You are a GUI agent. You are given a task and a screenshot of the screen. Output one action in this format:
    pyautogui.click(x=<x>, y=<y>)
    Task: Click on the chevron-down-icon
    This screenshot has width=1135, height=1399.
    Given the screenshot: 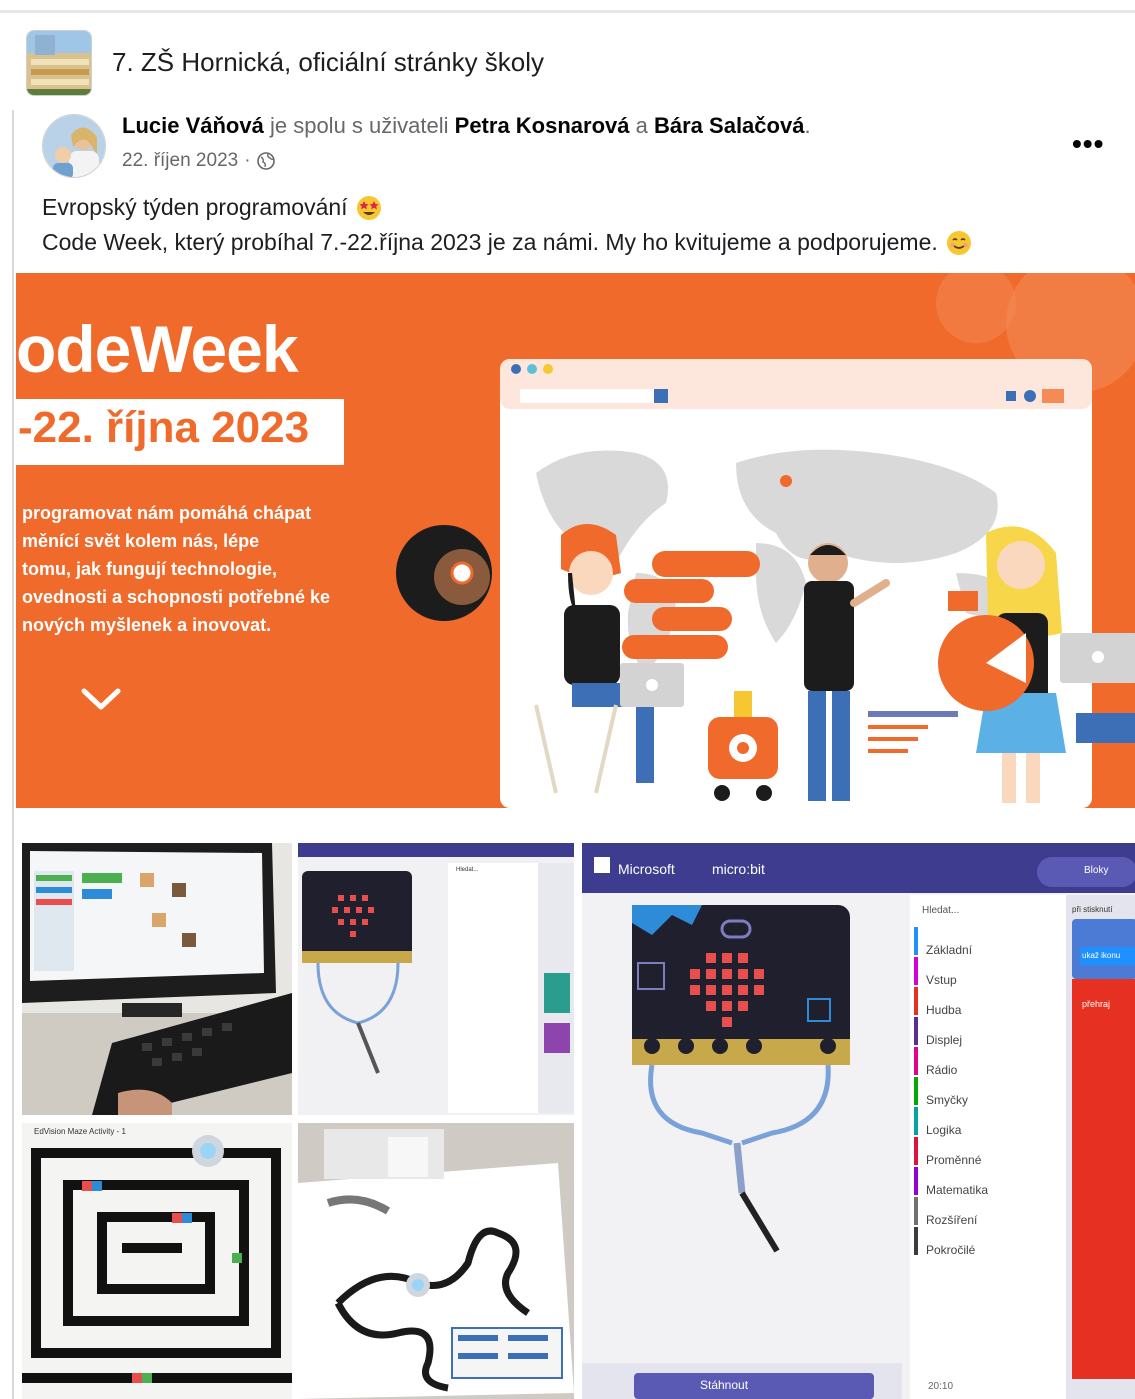 What is the action you would take?
    pyautogui.click(x=101, y=699)
    